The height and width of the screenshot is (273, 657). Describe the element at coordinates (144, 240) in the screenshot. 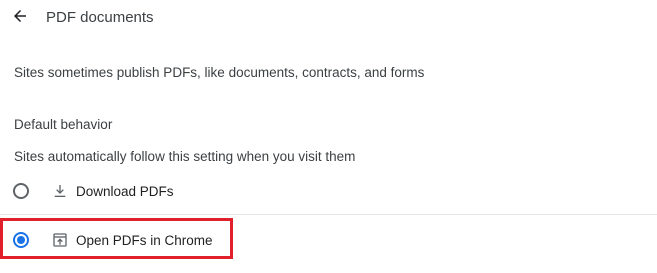

I see `option-label-open-in-chrome: Open PDFs in Chrome` at that location.